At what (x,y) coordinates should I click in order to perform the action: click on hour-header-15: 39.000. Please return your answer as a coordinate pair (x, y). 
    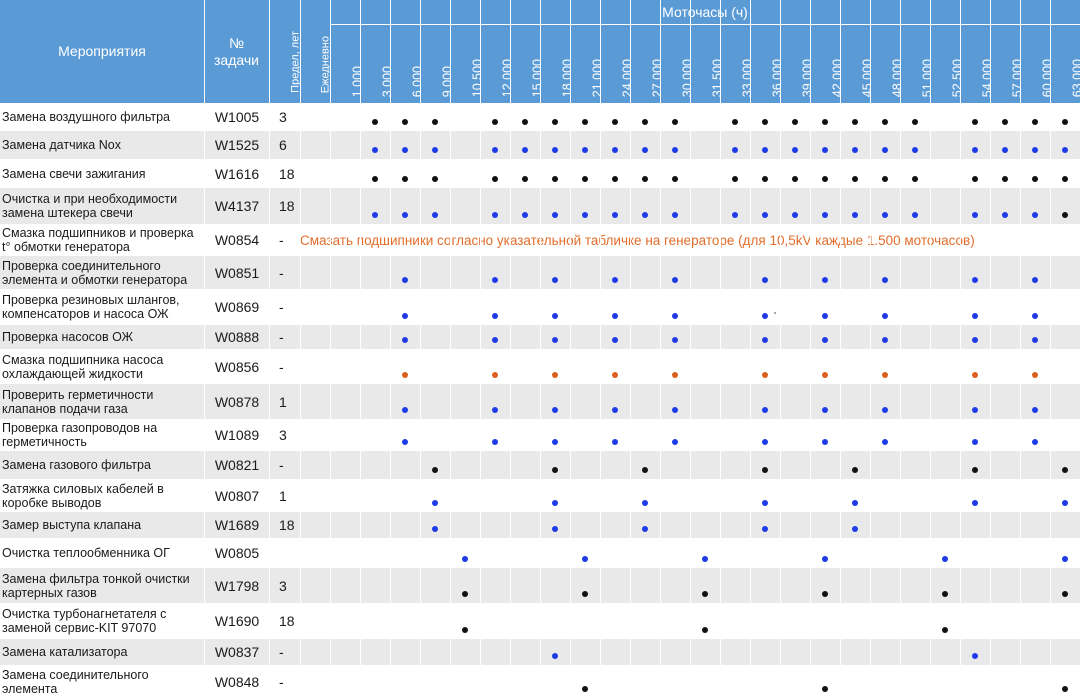
    Looking at the image, I should click on (797, 63).